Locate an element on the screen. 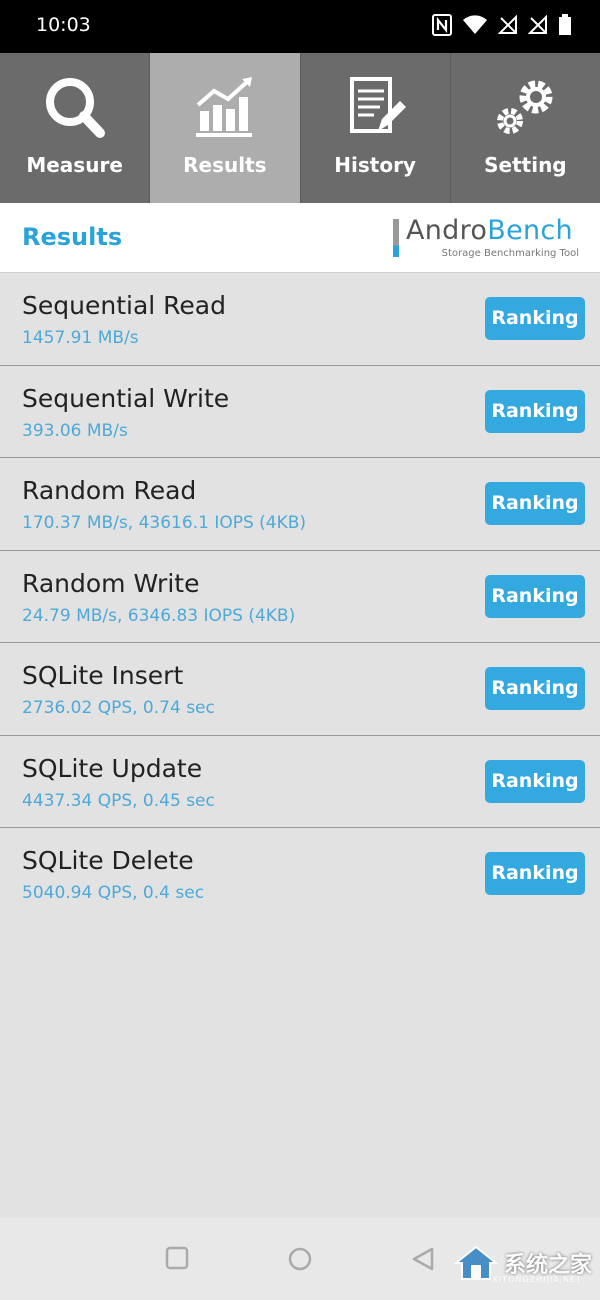 This screenshot has width=600, height=1300. list-item: Sequential Write 393.06 MB/s Ranking is located at coordinates (300, 412).